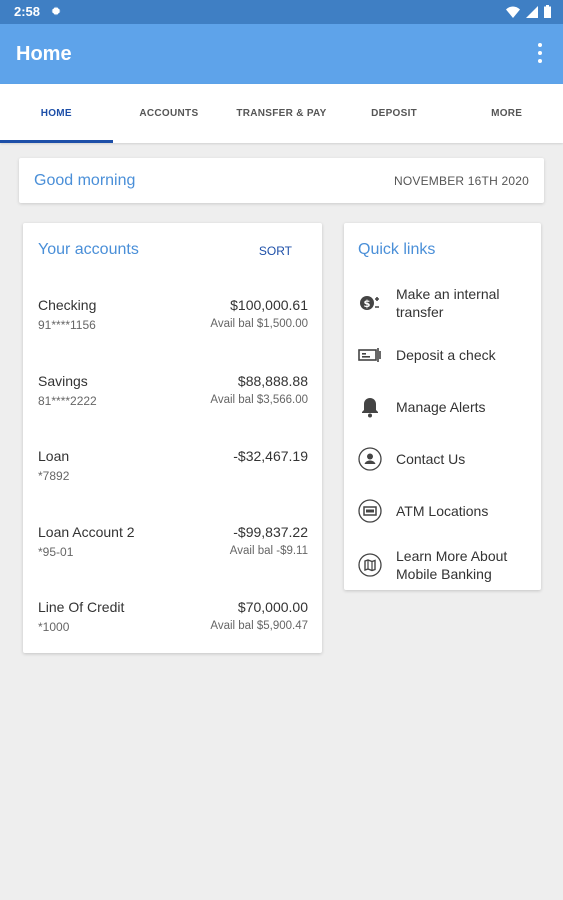 Image resolution: width=563 pixels, height=900 pixels. What do you see at coordinates (547, 11) in the screenshot?
I see `battery-icon` at bounding box center [547, 11].